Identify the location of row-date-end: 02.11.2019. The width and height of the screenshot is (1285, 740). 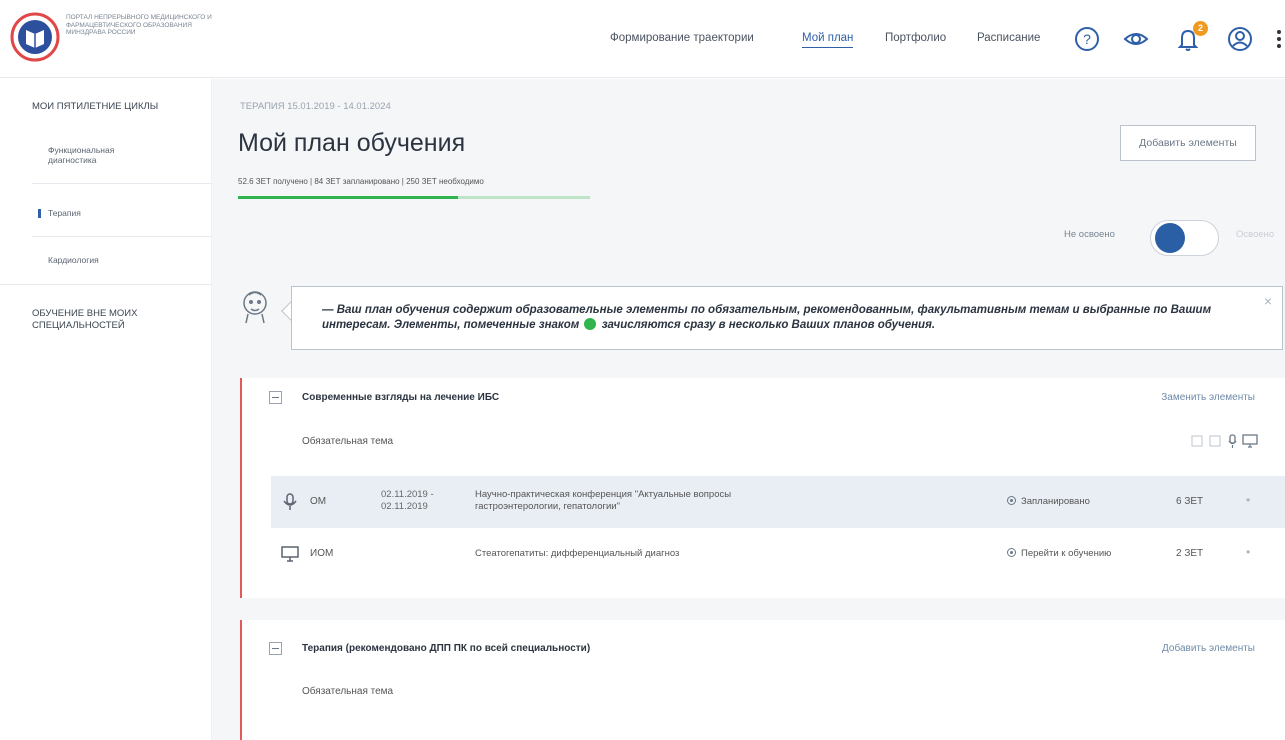
(404, 506).